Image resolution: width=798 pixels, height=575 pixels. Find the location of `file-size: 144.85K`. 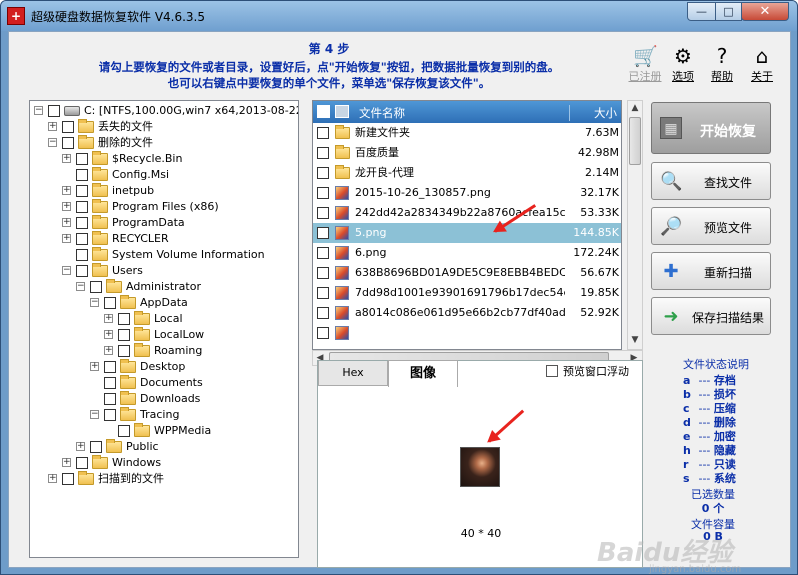

file-size: 144.85K is located at coordinates (596, 232).